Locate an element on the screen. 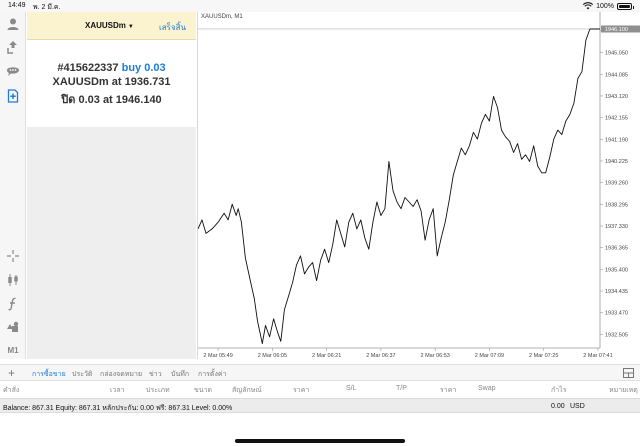  x-tick-label: 2 Mar 07:25 is located at coordinates (543, 356).